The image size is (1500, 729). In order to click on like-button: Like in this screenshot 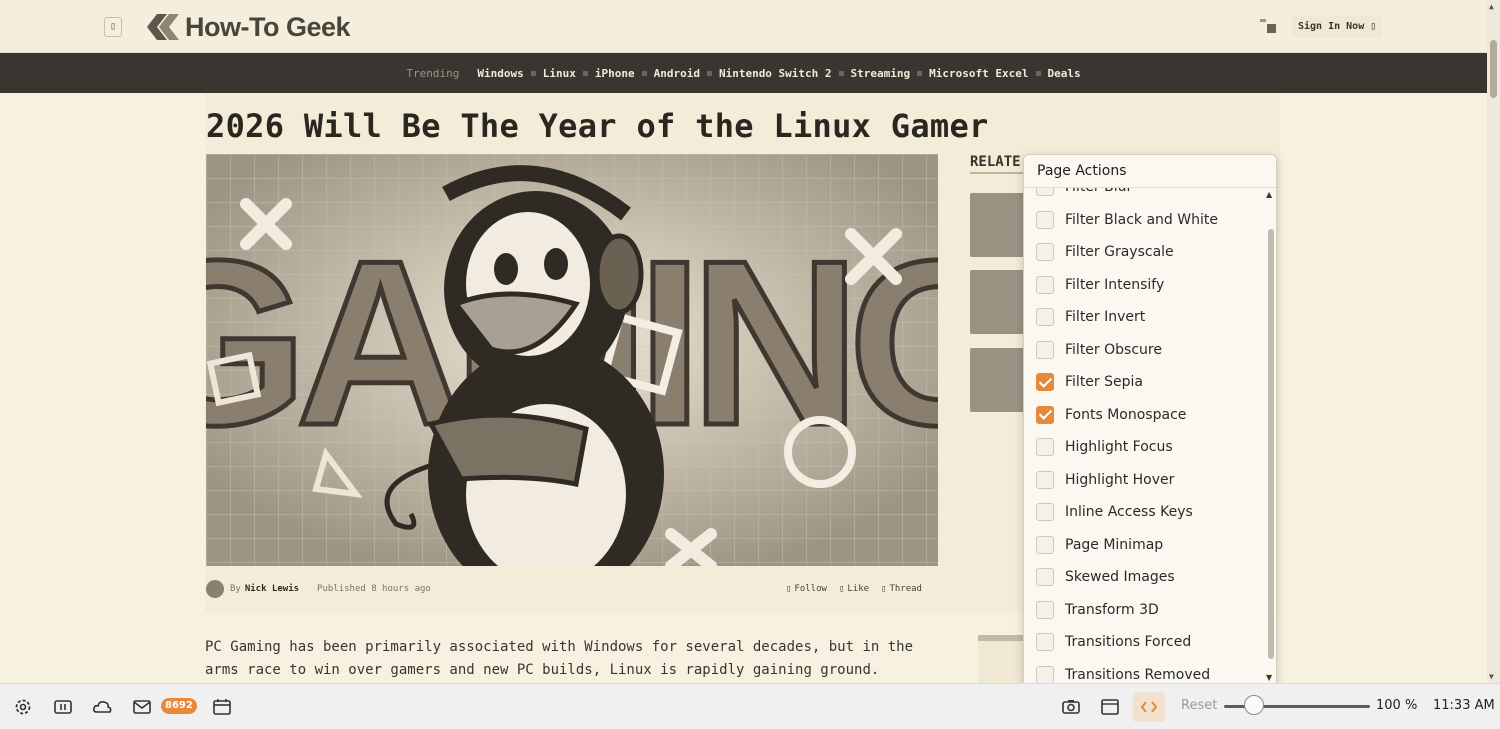, I will do `click(854, 589)`.